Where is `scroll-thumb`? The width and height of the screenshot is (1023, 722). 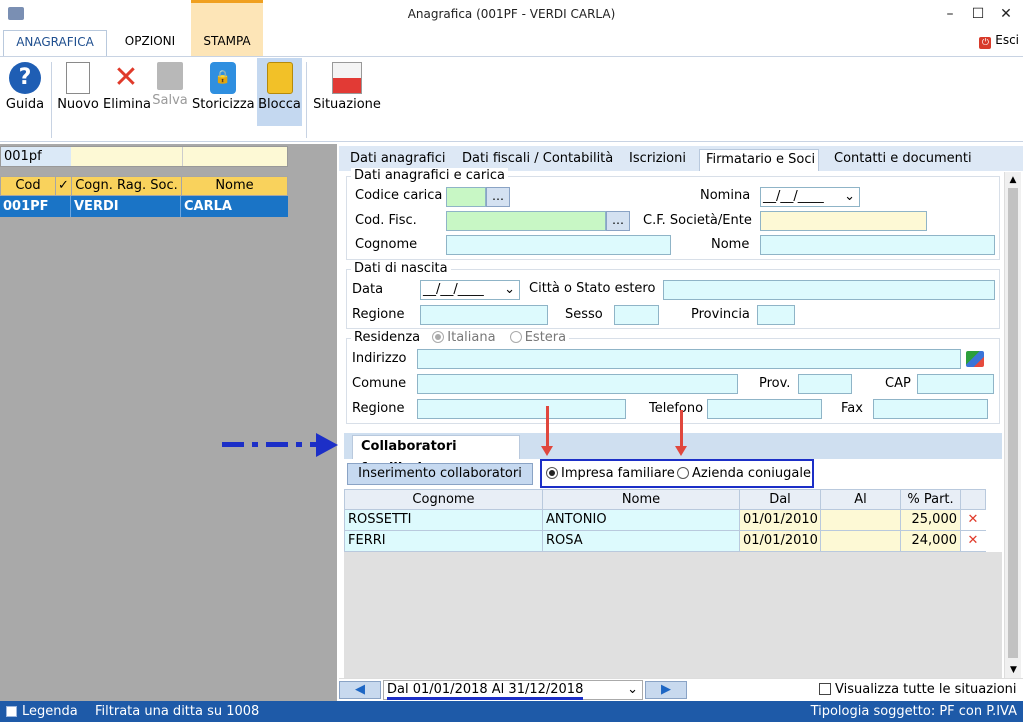 scroll-thumb is located at coordinates (1013, 423).